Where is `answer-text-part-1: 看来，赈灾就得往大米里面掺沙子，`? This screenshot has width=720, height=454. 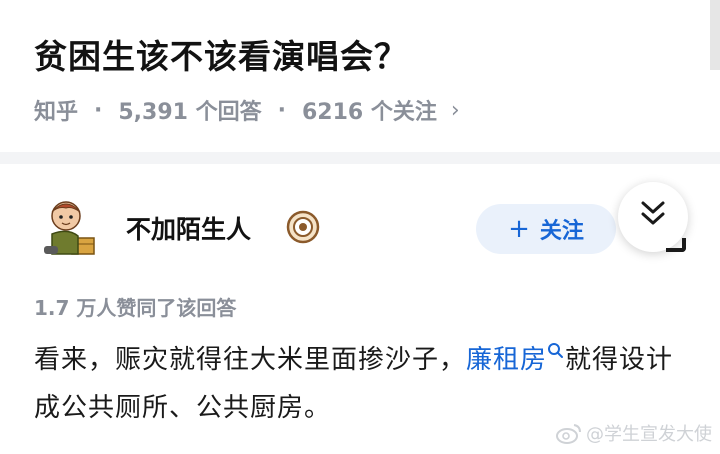
answer-text-part-1: 看来，赈灾就得往大米里面掺沙子， is located at coordinates (250, 360).